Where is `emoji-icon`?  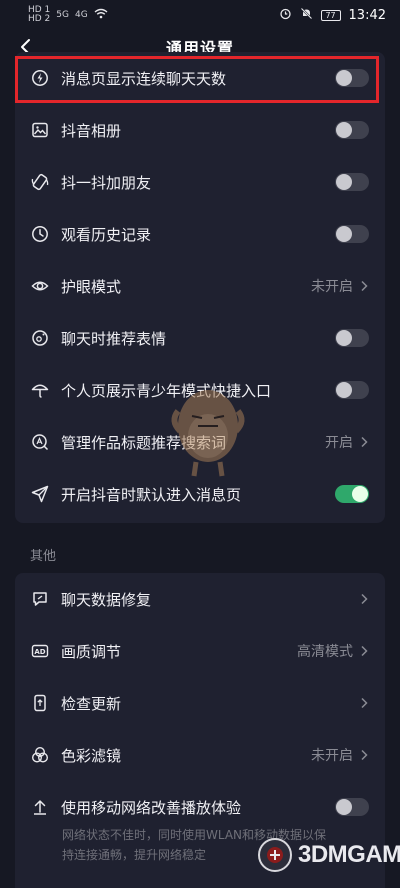
emoji-icon is located at coordinates (40, 338).